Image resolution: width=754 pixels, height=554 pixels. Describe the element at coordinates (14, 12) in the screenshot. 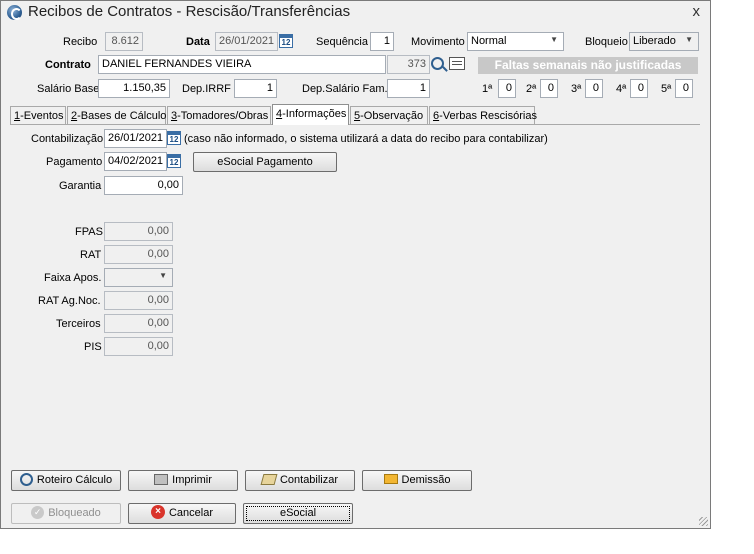

I see `app-logo-icon` at that location.